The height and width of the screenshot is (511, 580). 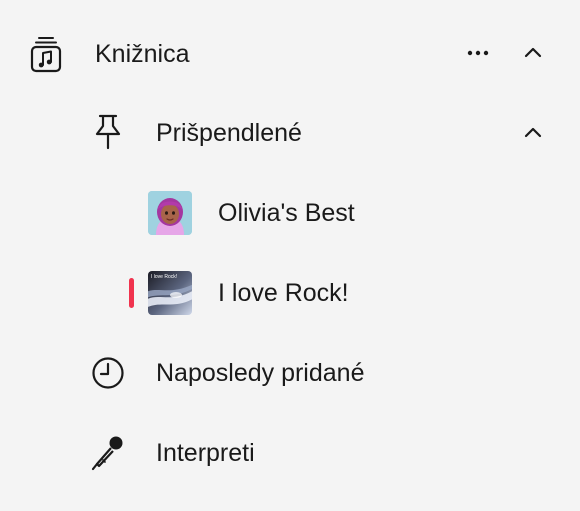 I want to click on pushpin-icon, so click(x=108, y=132).